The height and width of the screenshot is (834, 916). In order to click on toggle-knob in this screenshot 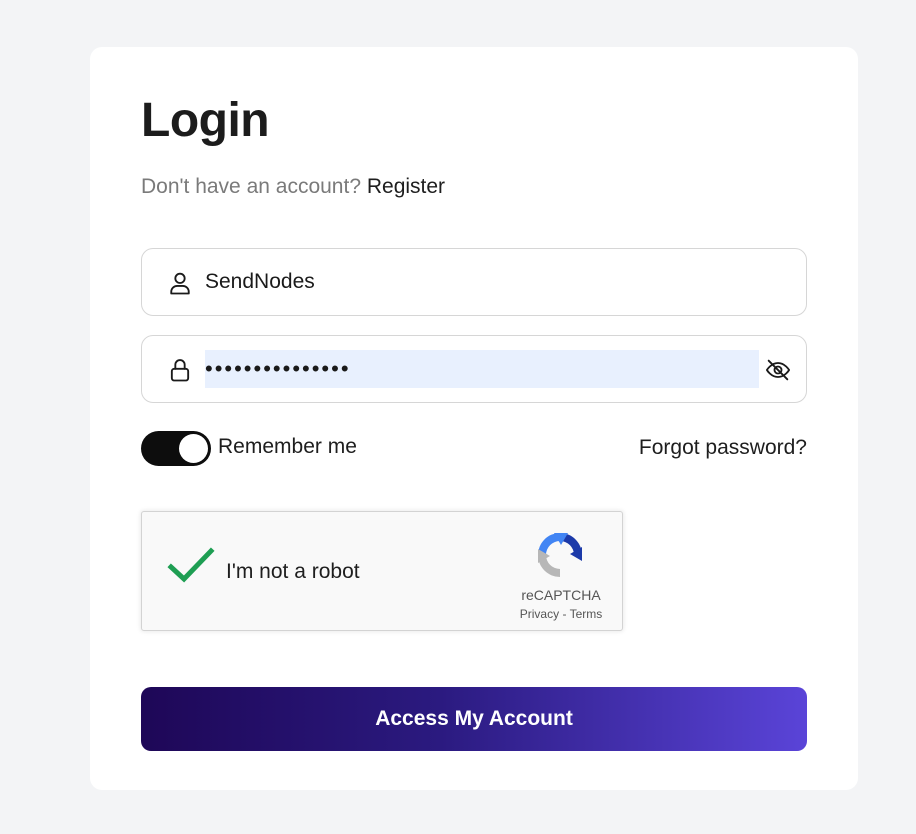, I will do `click(193, 448)`.